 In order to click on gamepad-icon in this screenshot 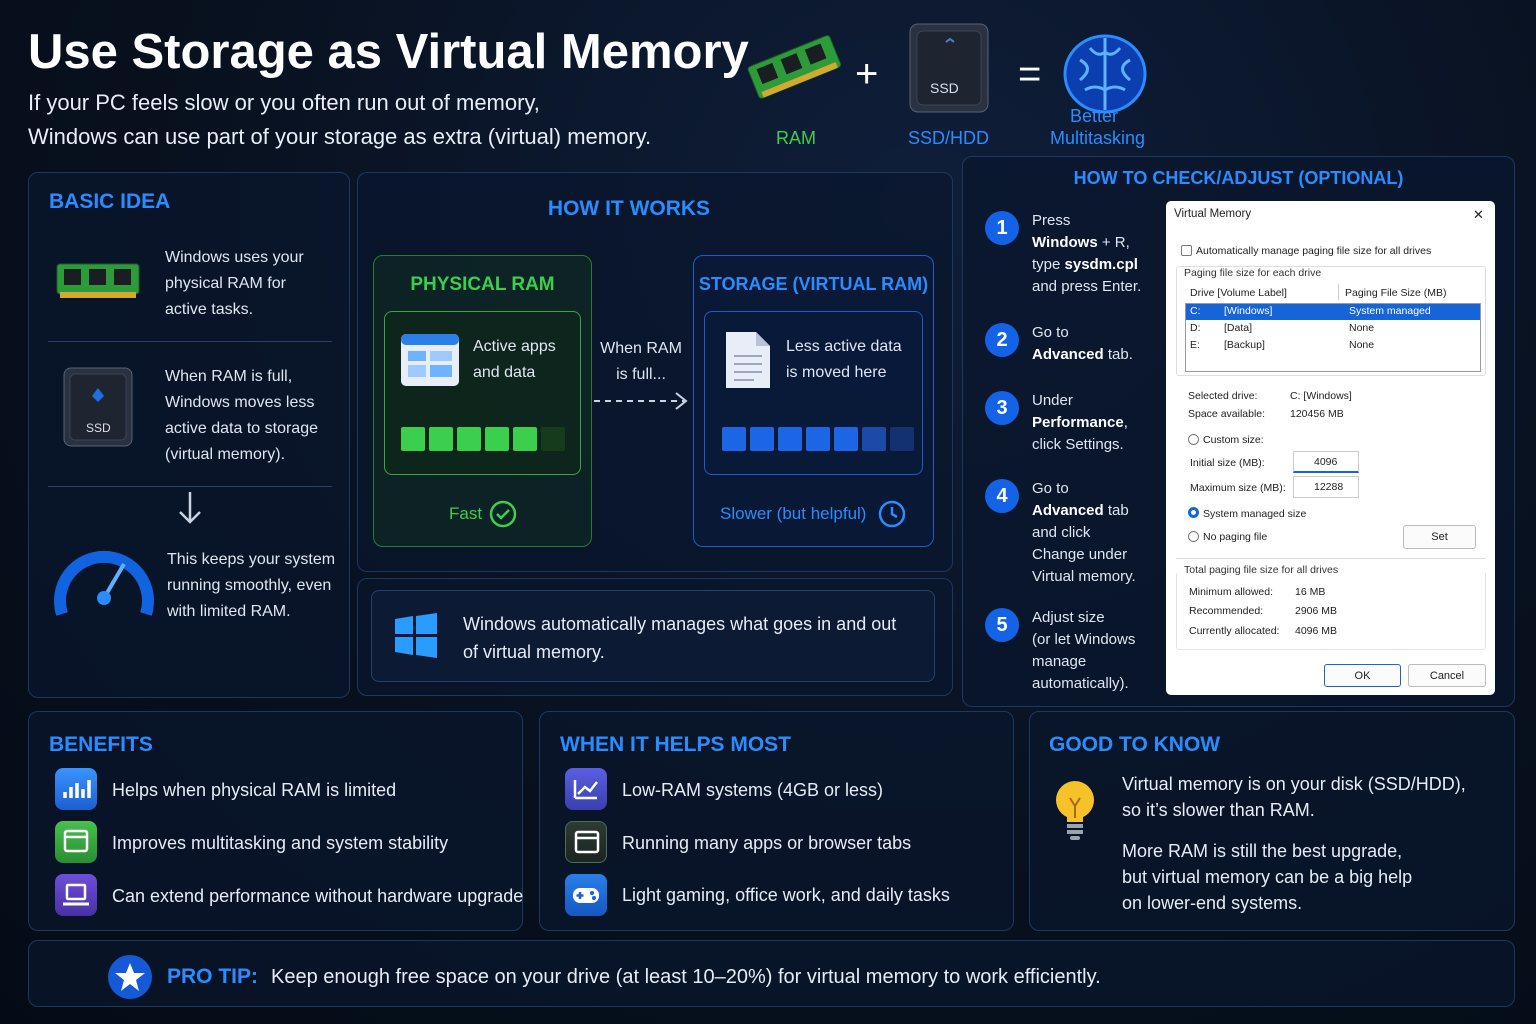, I will do `click(586, 895)`.